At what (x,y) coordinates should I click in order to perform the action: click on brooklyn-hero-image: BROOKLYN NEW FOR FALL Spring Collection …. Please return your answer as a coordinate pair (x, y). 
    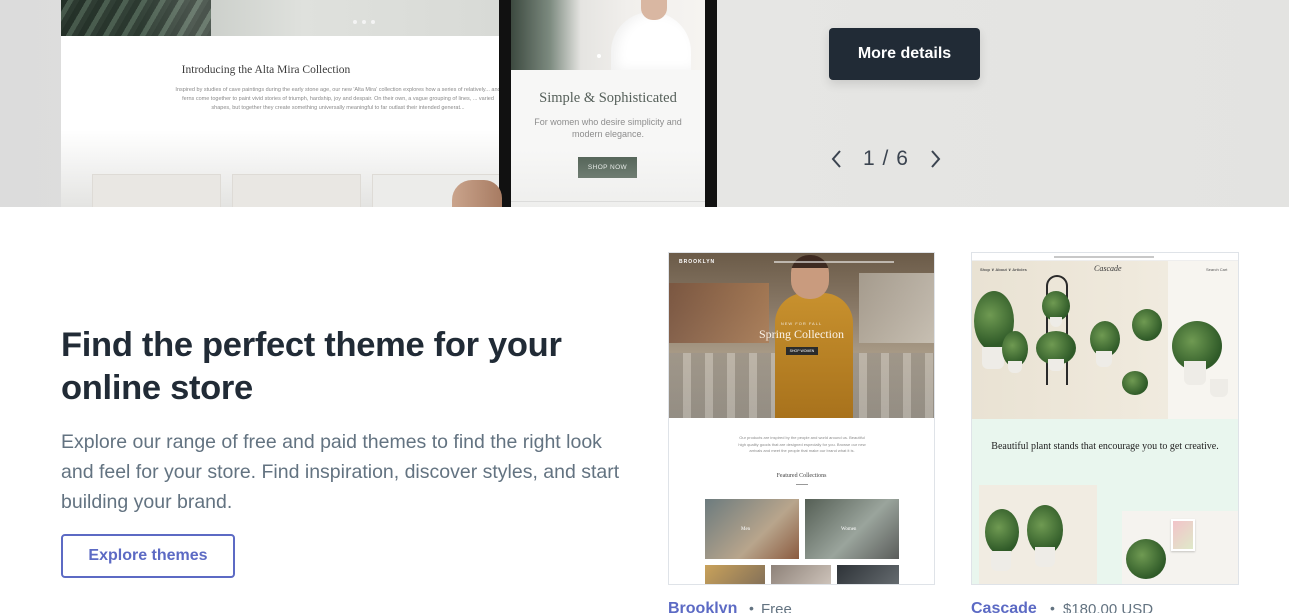
    Looking at the image, I should click on (801, 335).